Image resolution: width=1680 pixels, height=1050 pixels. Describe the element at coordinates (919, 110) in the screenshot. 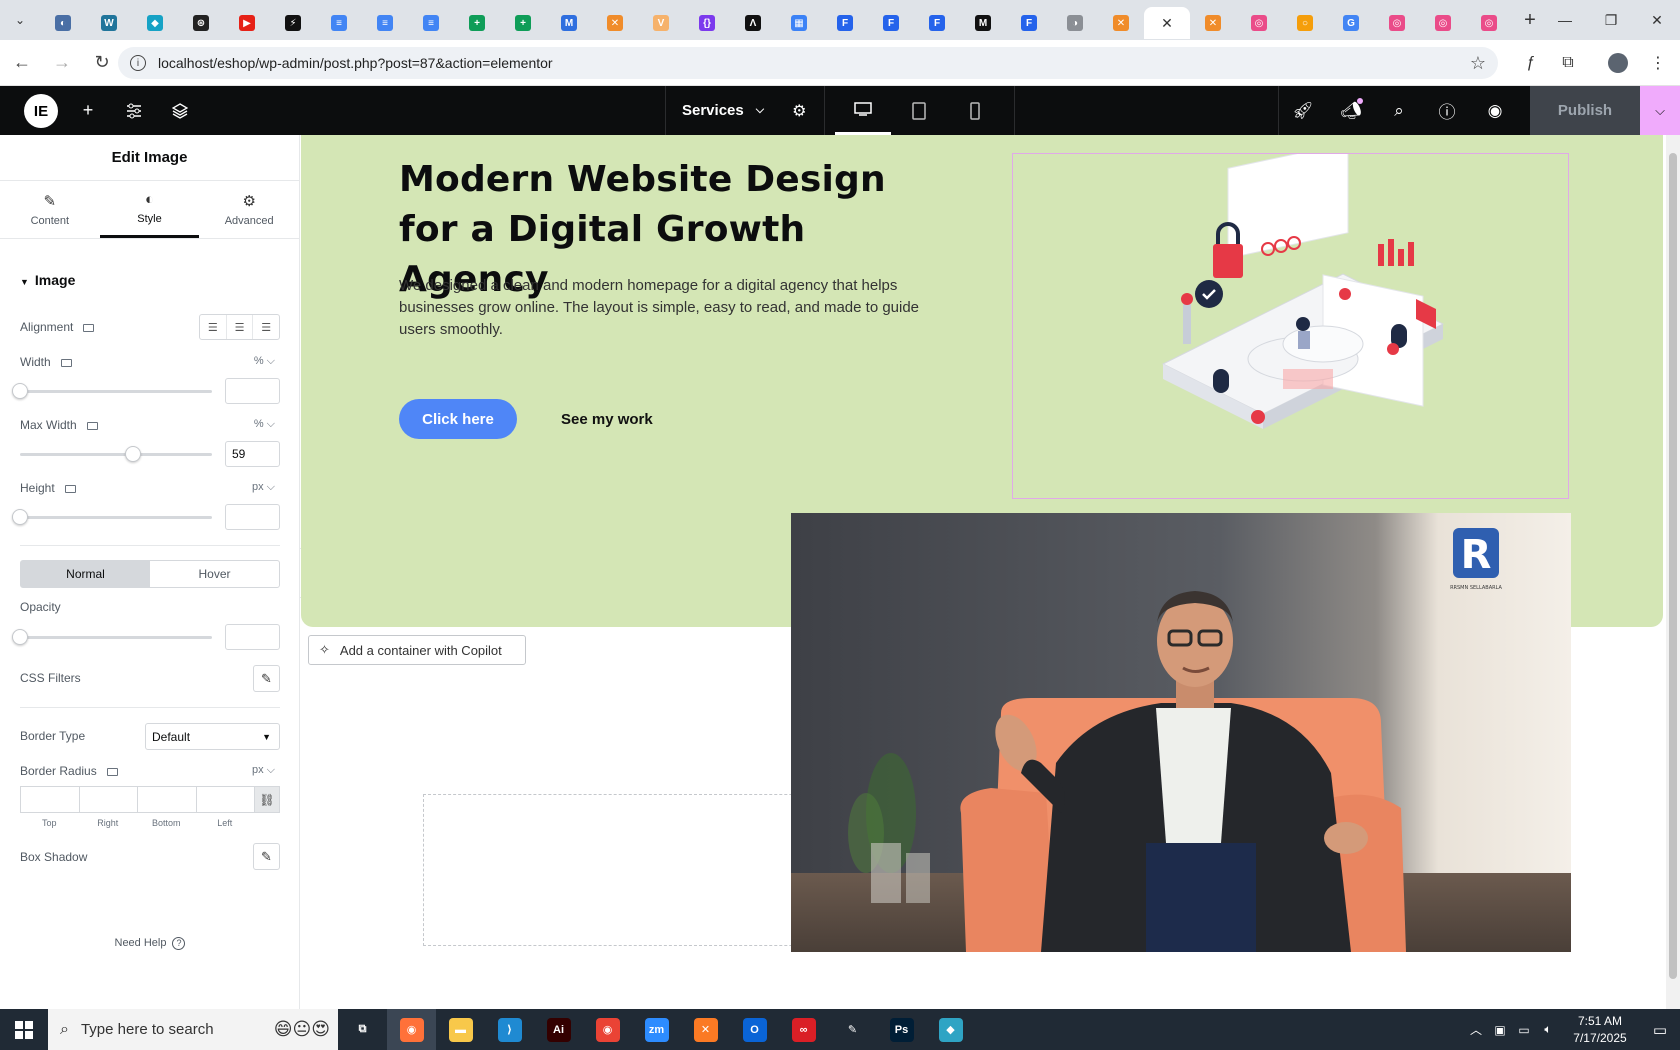

I see `tablet-view-icon` at that location.